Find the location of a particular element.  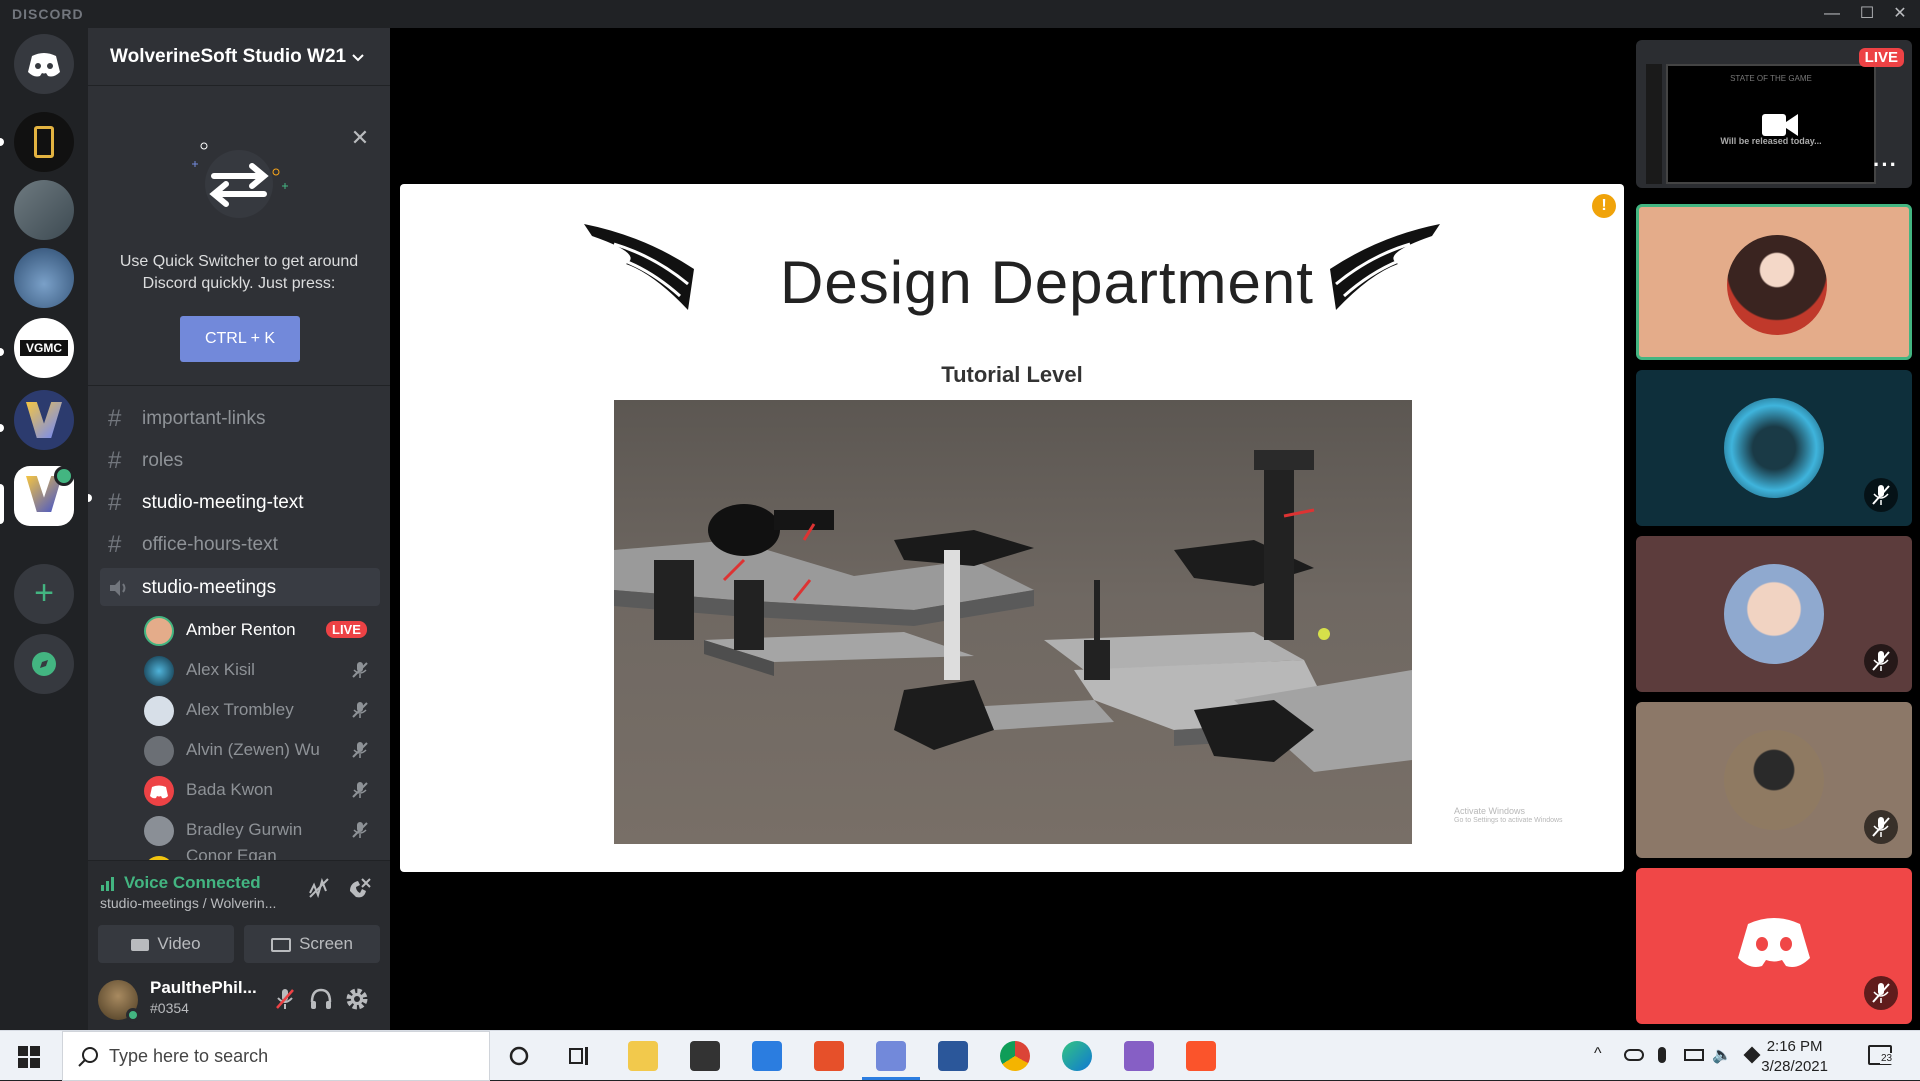

volume-icon: 🔈 is located at coordinates (1722, 1055).